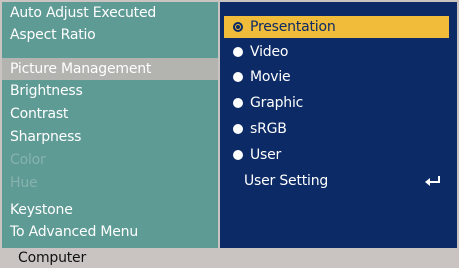 This screenshot has height=268, width=459. Describe the element at coordinates (336, 52) in the screenshot. I see `option-video: Video` at that location.